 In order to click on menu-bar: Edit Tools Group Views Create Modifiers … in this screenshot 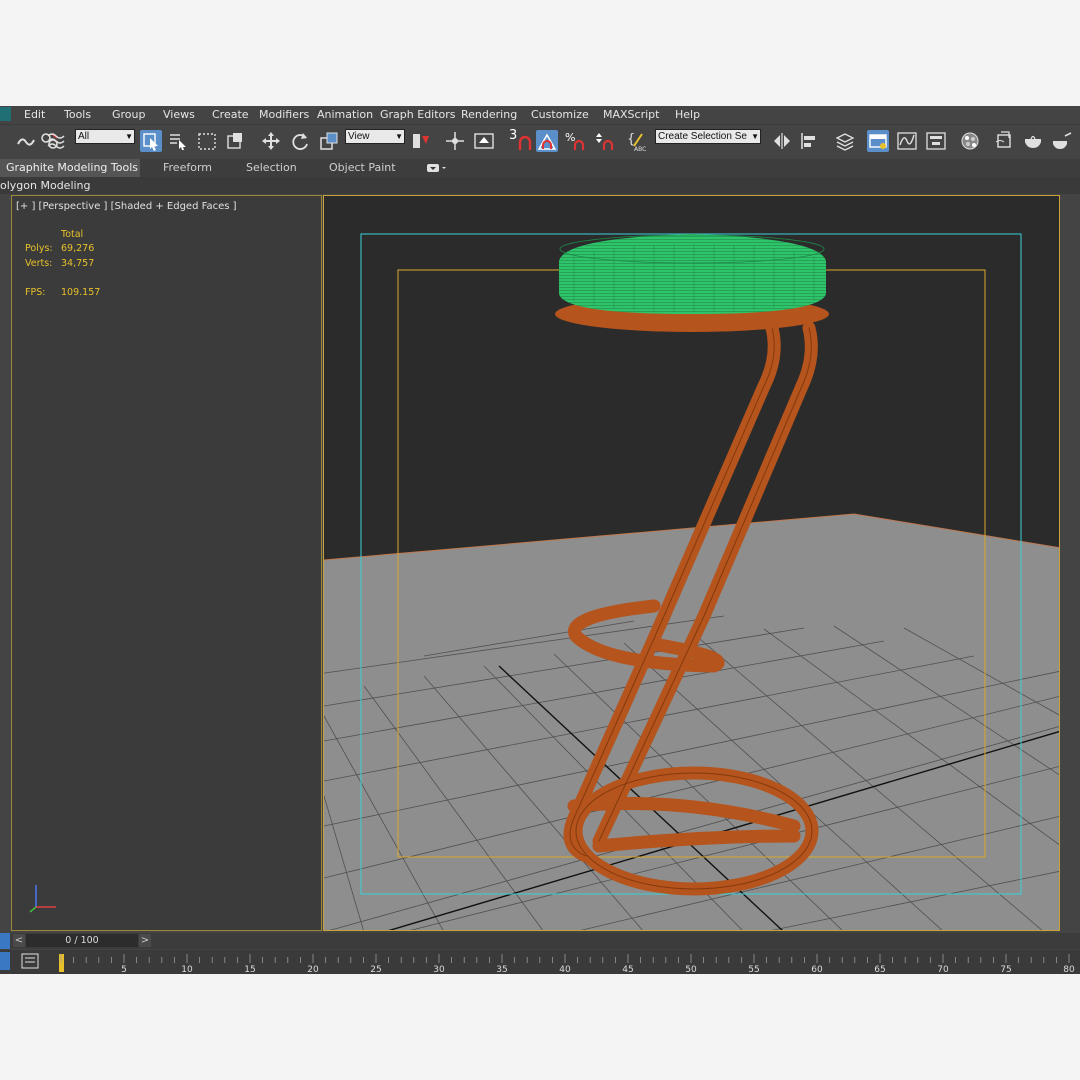, I will do `click(540, 115)`.